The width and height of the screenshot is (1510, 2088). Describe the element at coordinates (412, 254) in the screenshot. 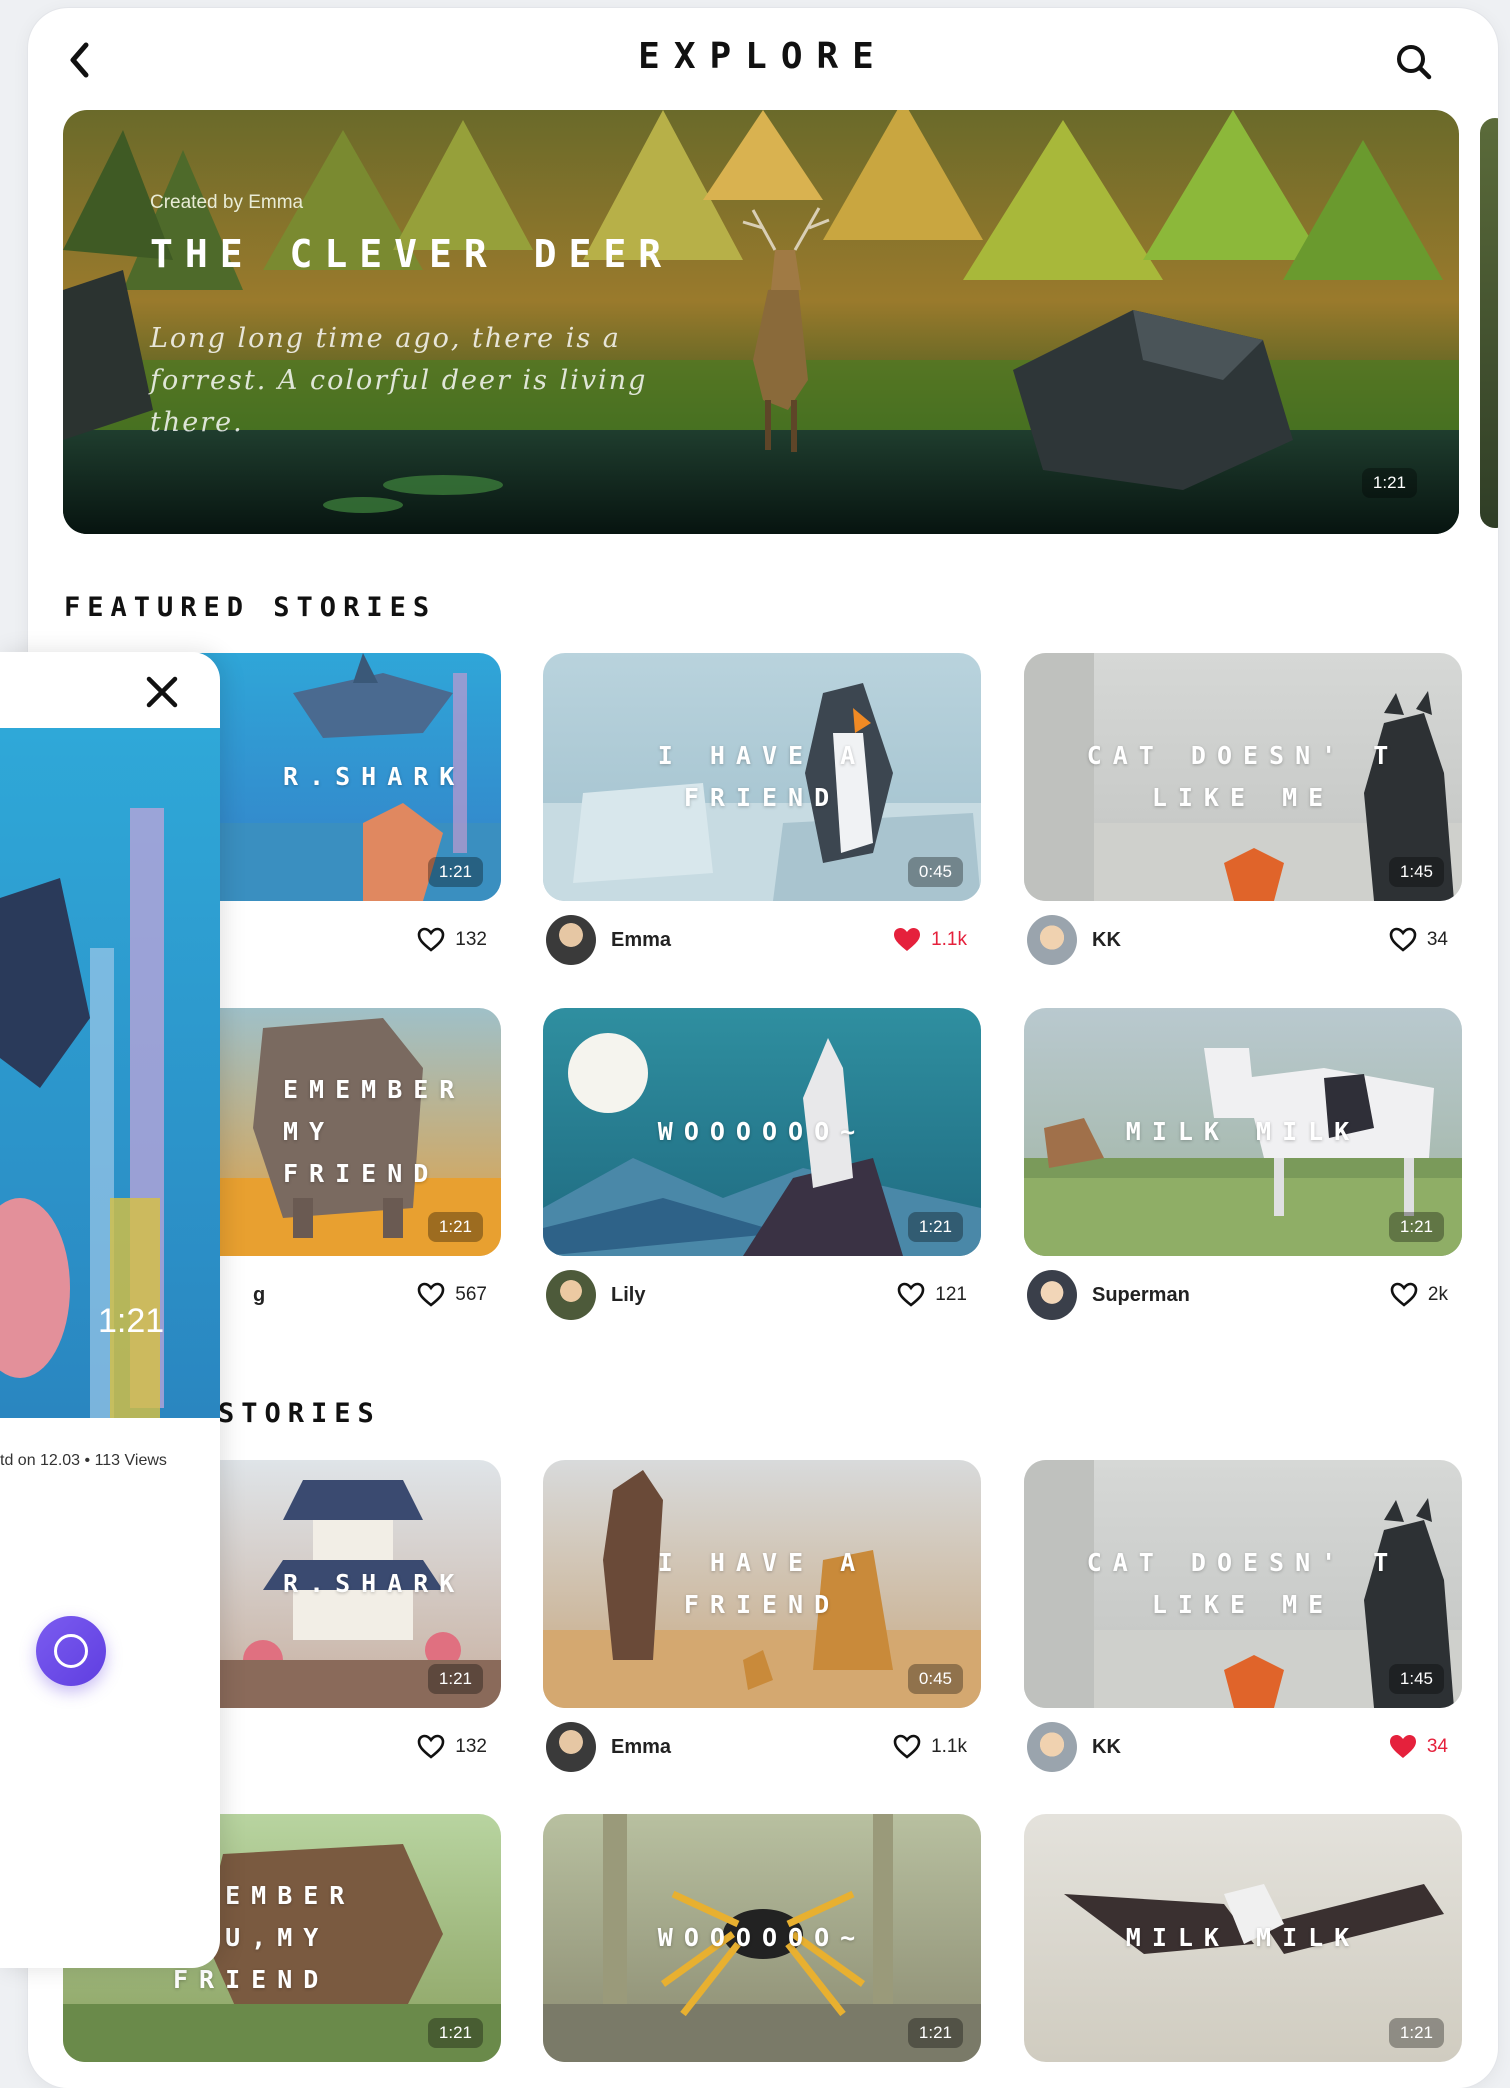

I see `hero-title: THE CLEVER DEER` at that location.